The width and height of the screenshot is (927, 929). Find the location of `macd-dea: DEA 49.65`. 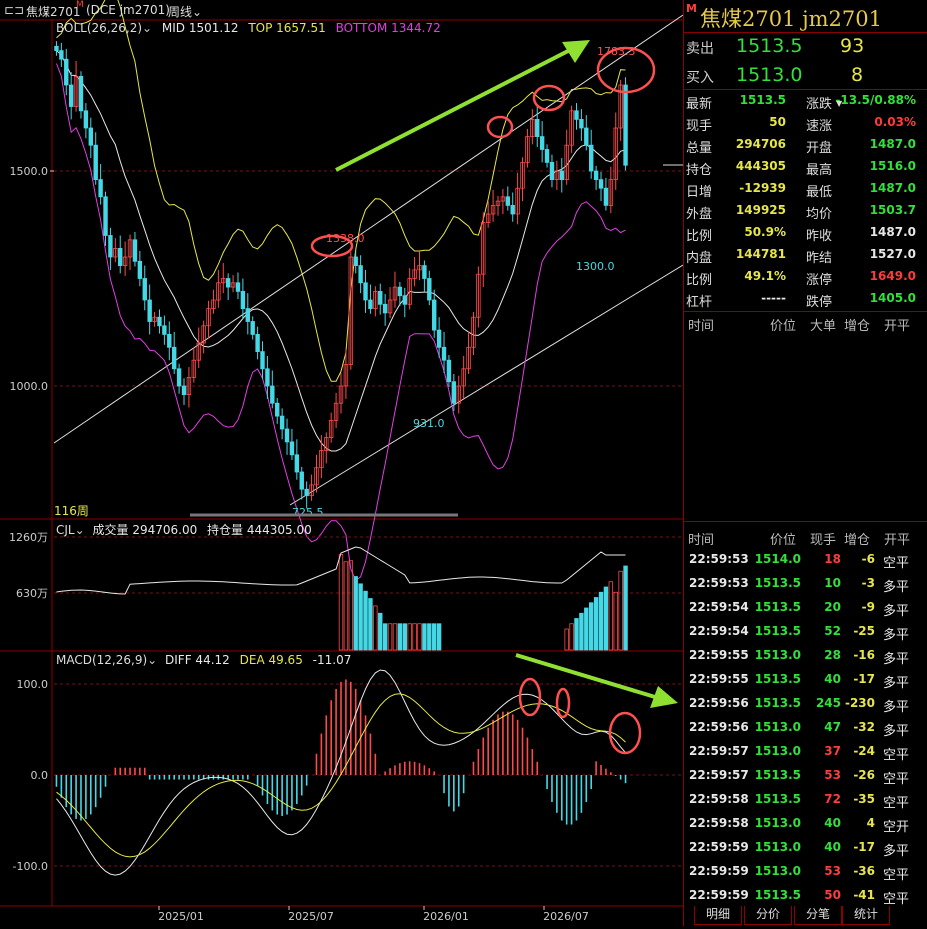

macd-dea: DEA 49.65 is located at coordinates (271, 660).